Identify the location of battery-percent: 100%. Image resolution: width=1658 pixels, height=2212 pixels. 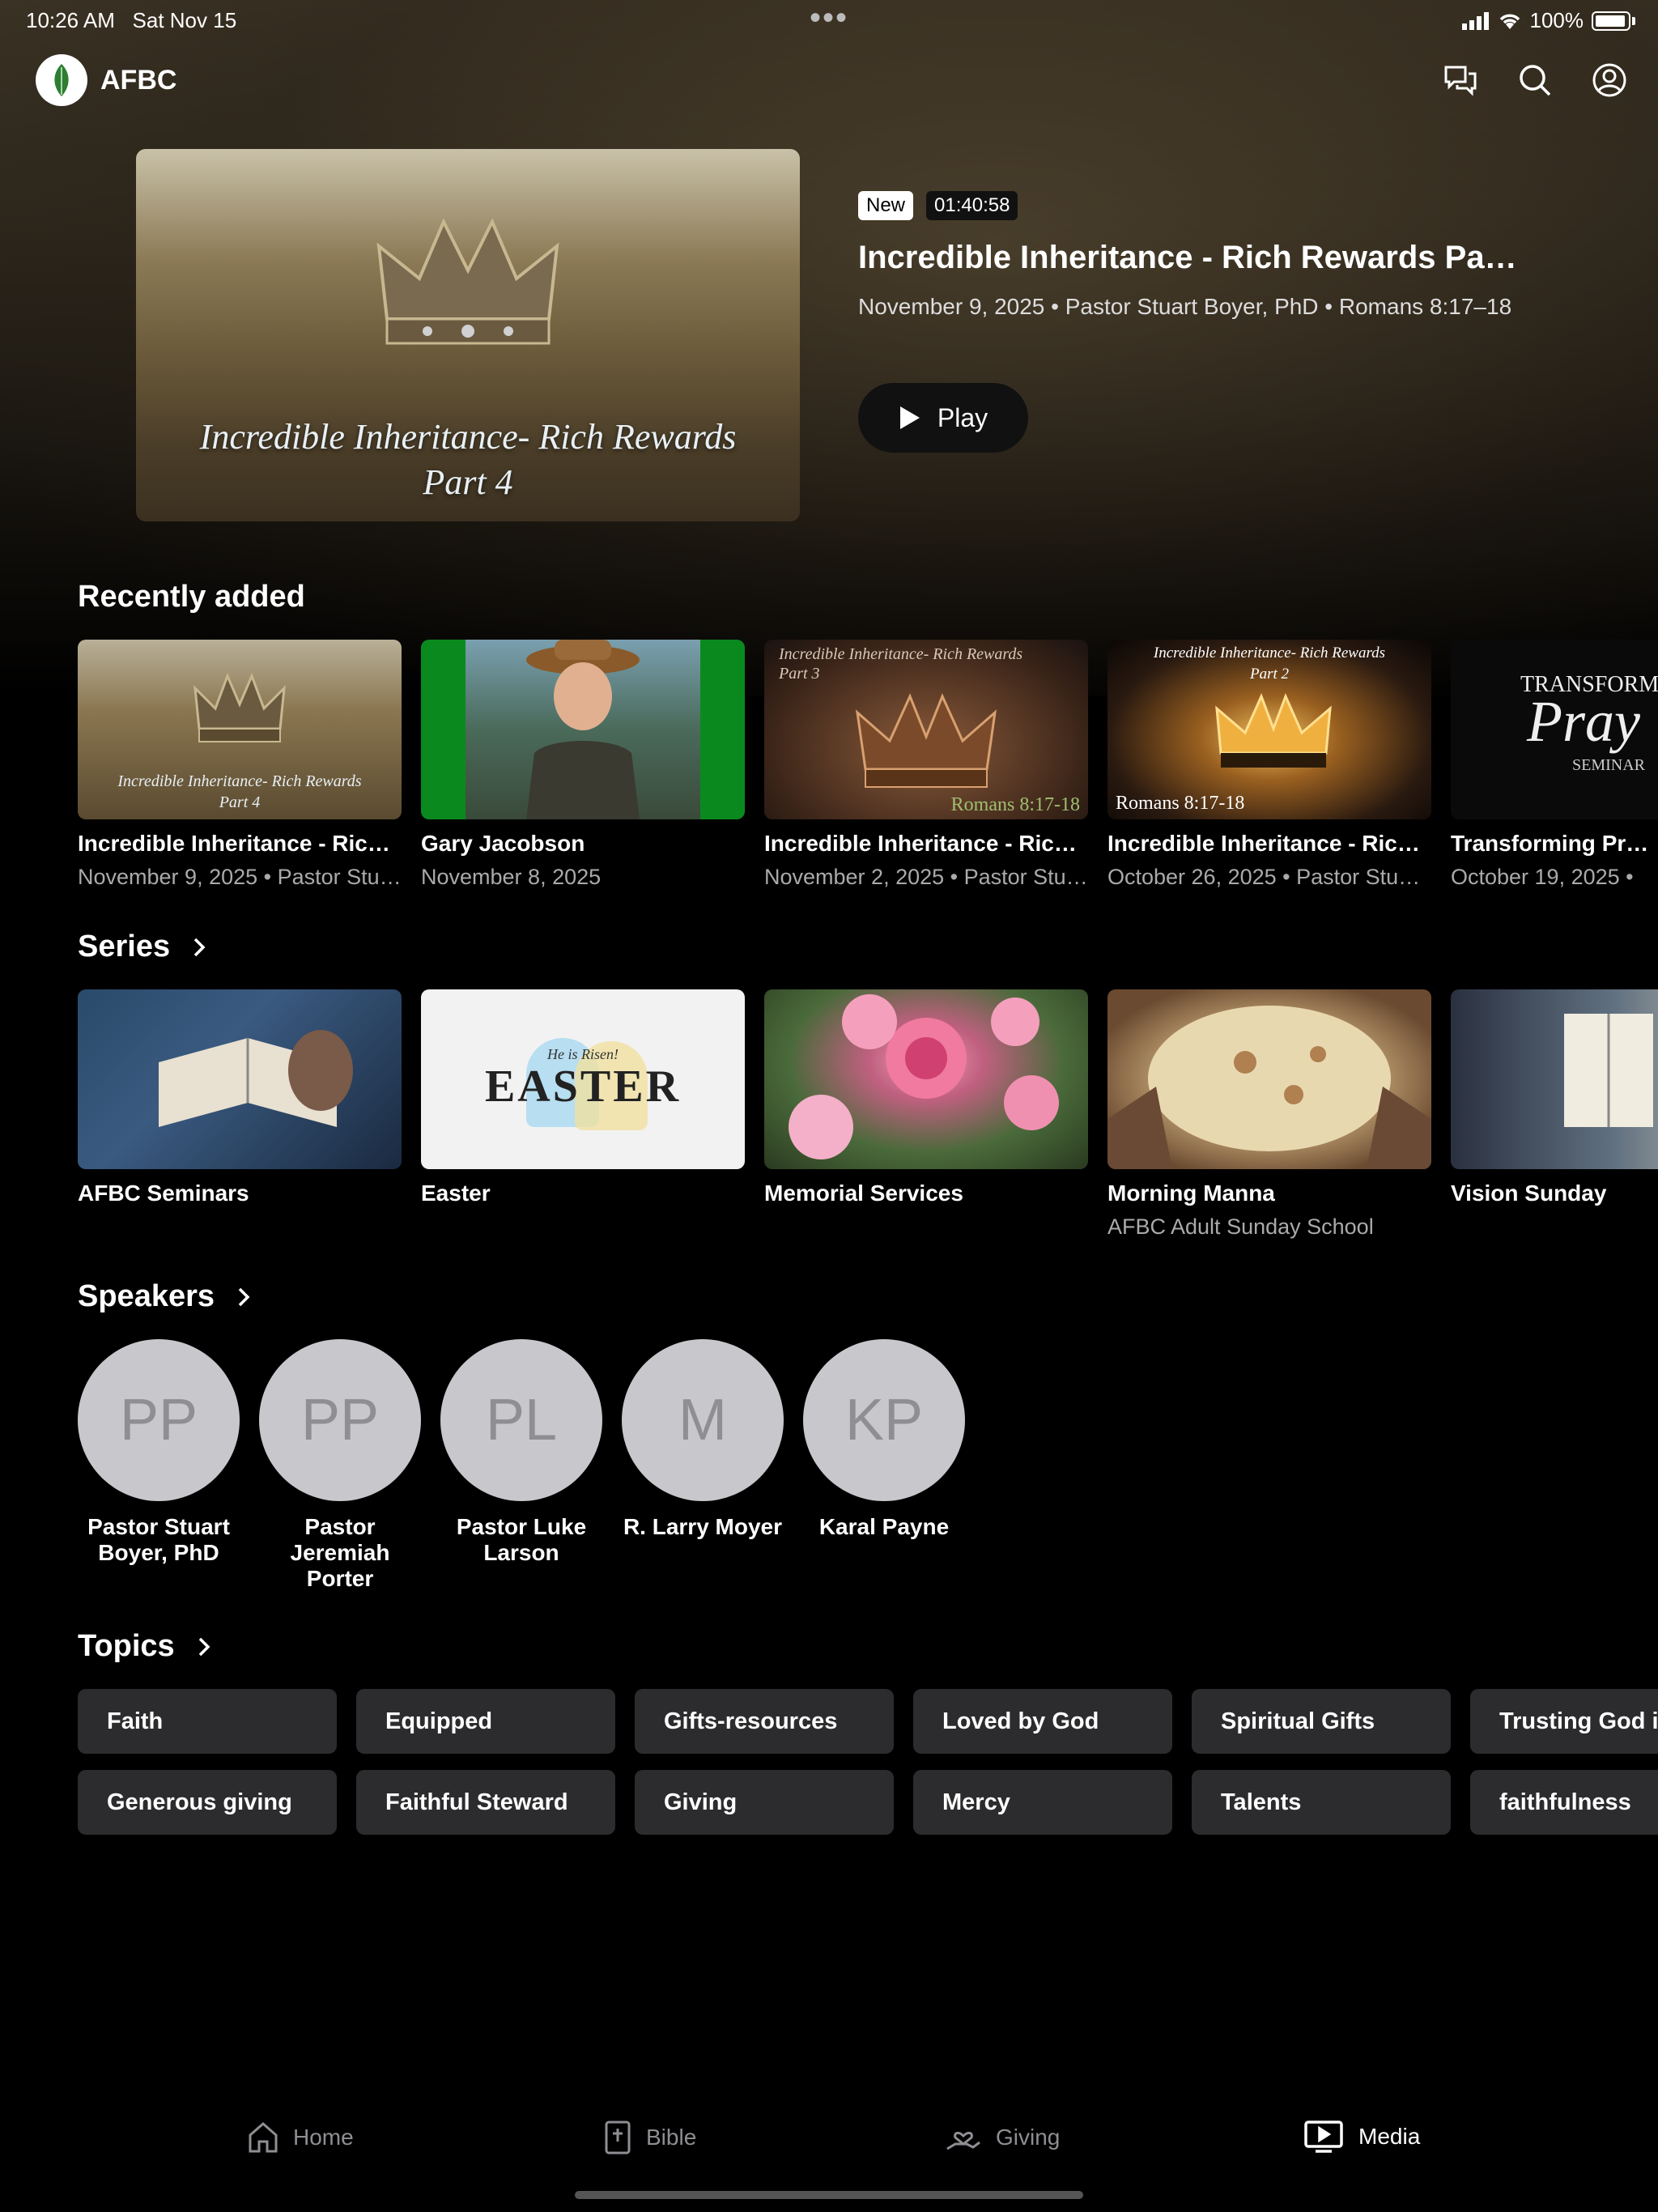
(1556, 20).